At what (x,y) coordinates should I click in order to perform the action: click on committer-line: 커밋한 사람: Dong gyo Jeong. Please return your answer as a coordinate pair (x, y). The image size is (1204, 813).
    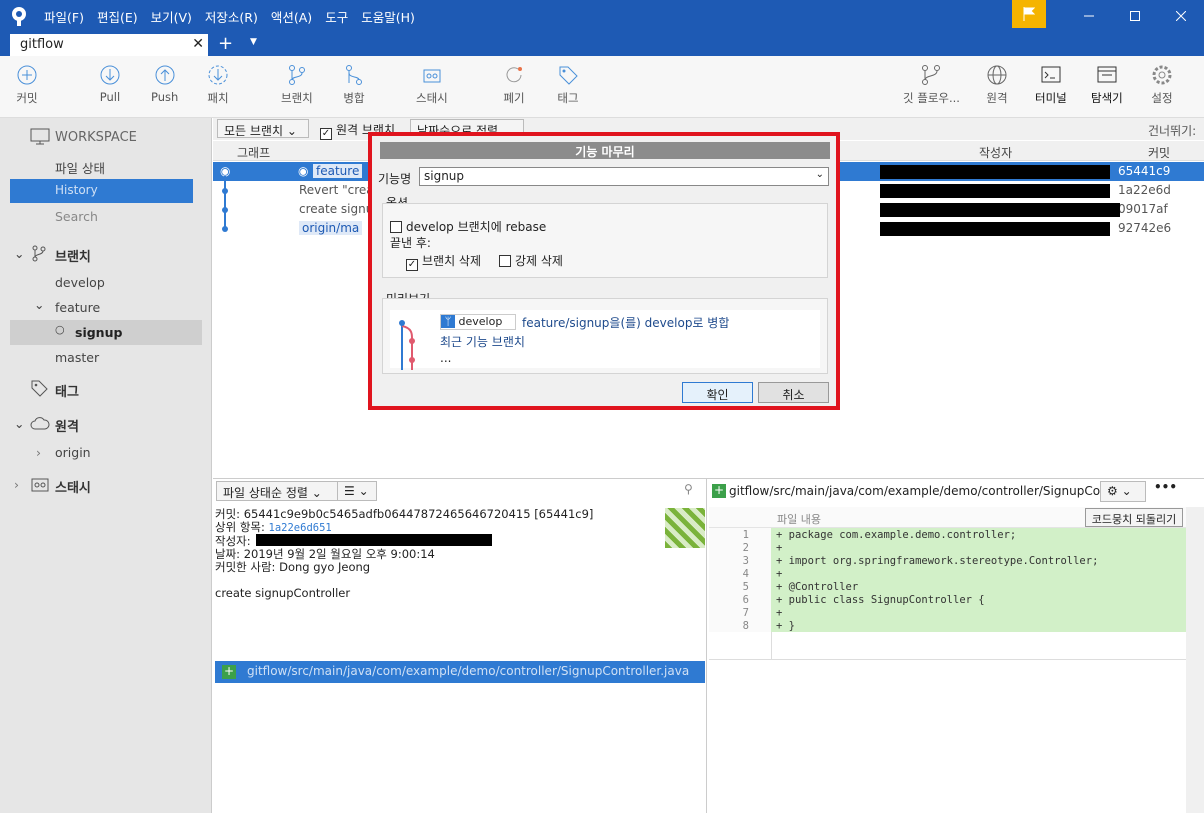
    Looking at the image, I should click on (293, 567).